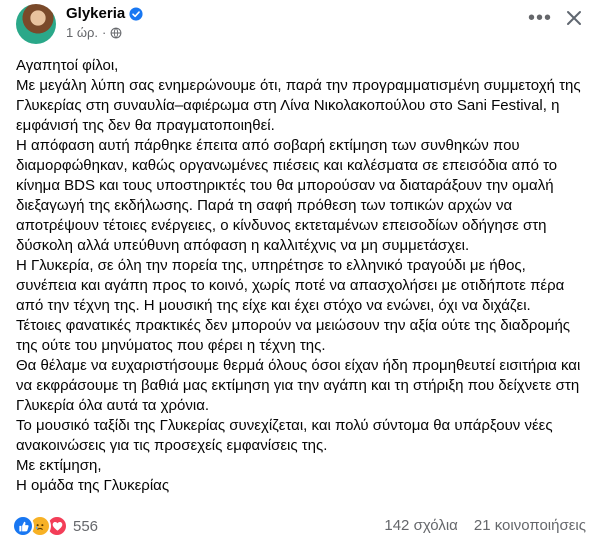  Describe the element at coordinates (55, 526) in the screenshot. I see `reactions-summary: 556` at that location.